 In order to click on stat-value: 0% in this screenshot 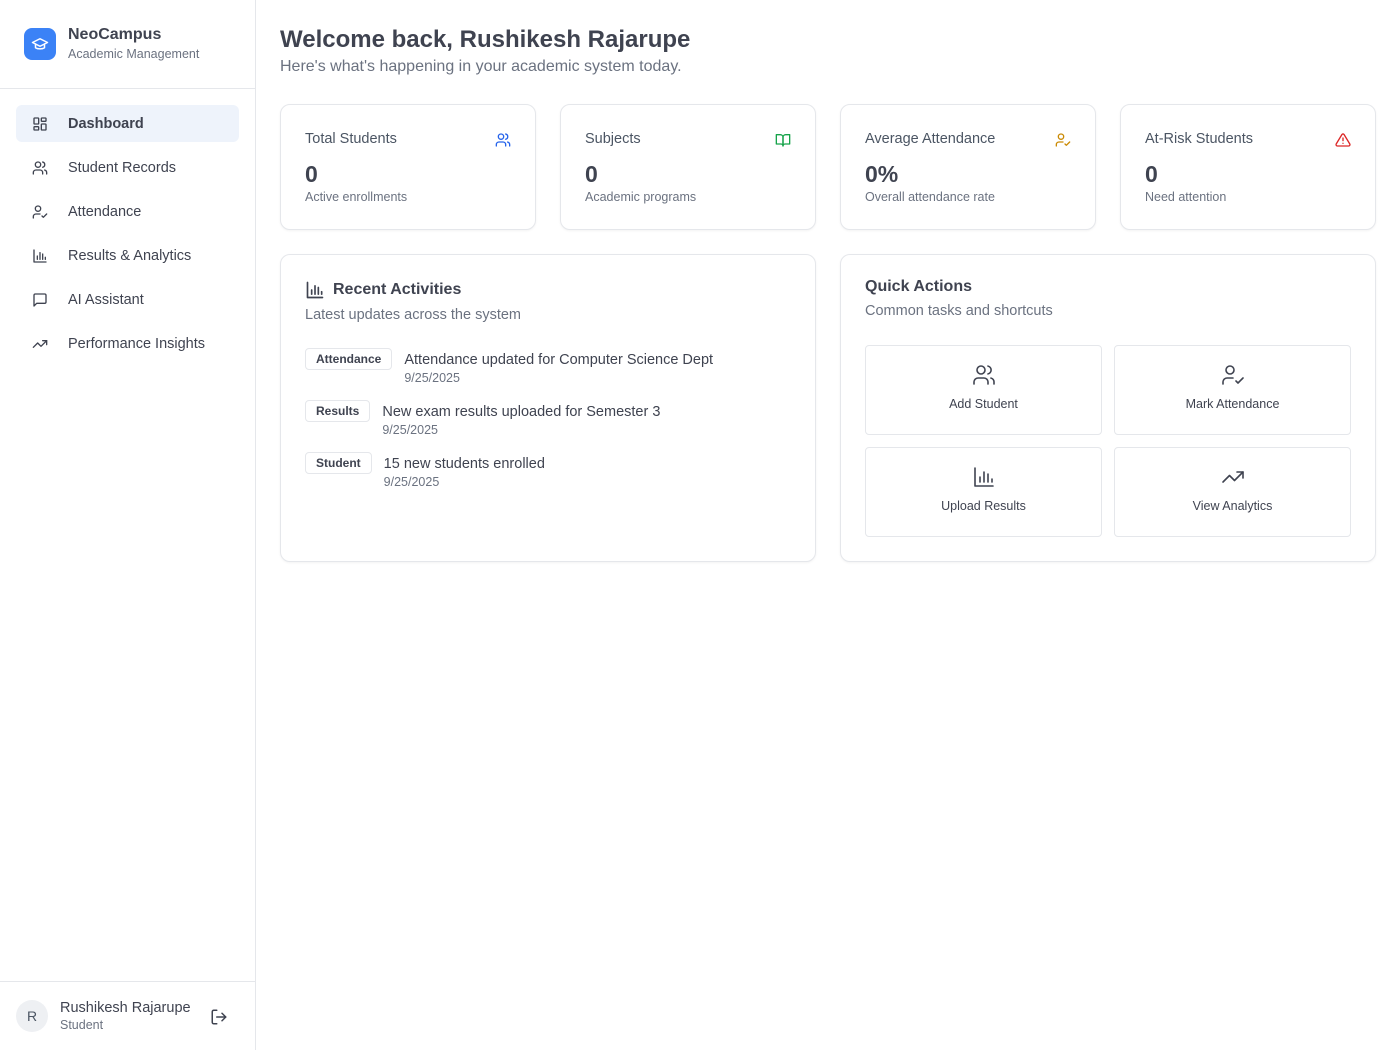, I will do `click(882, 174)`.